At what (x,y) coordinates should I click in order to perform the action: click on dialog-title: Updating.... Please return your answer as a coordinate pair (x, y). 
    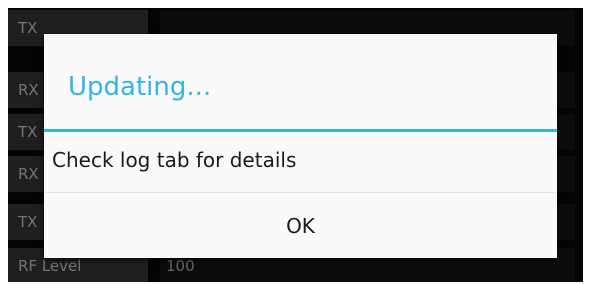
    Looking at the image, I should click on (140, 87).